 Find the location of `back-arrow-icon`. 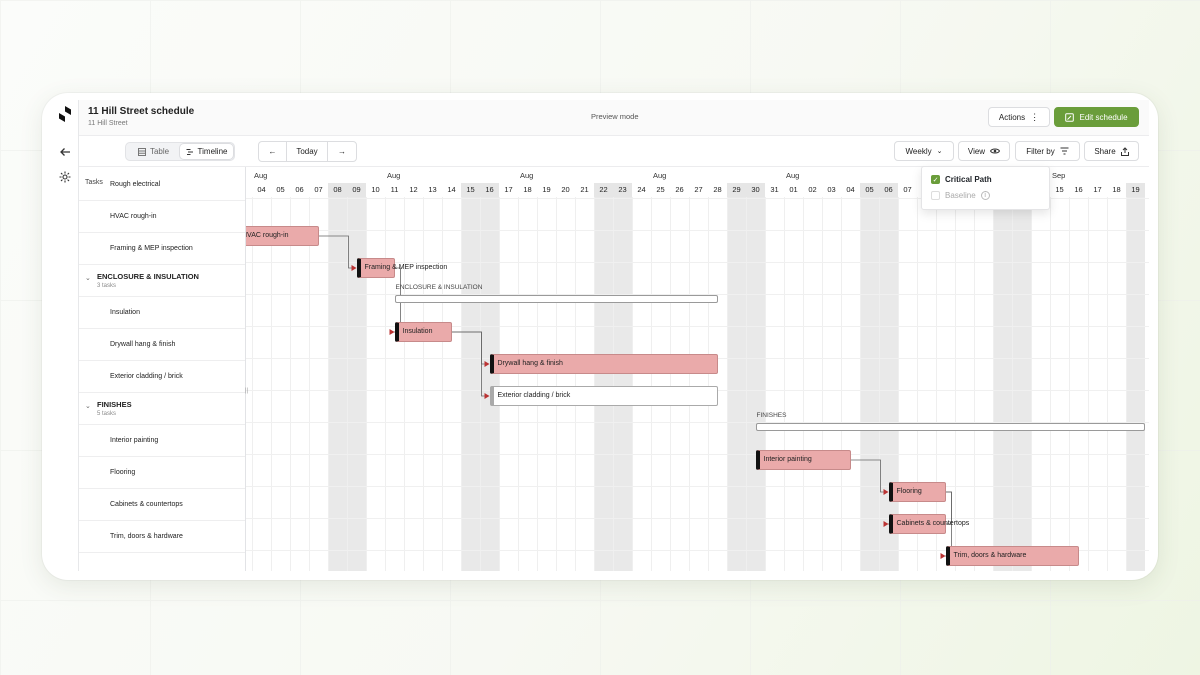

back-arrow-icon is located at coordinates (65, 152).